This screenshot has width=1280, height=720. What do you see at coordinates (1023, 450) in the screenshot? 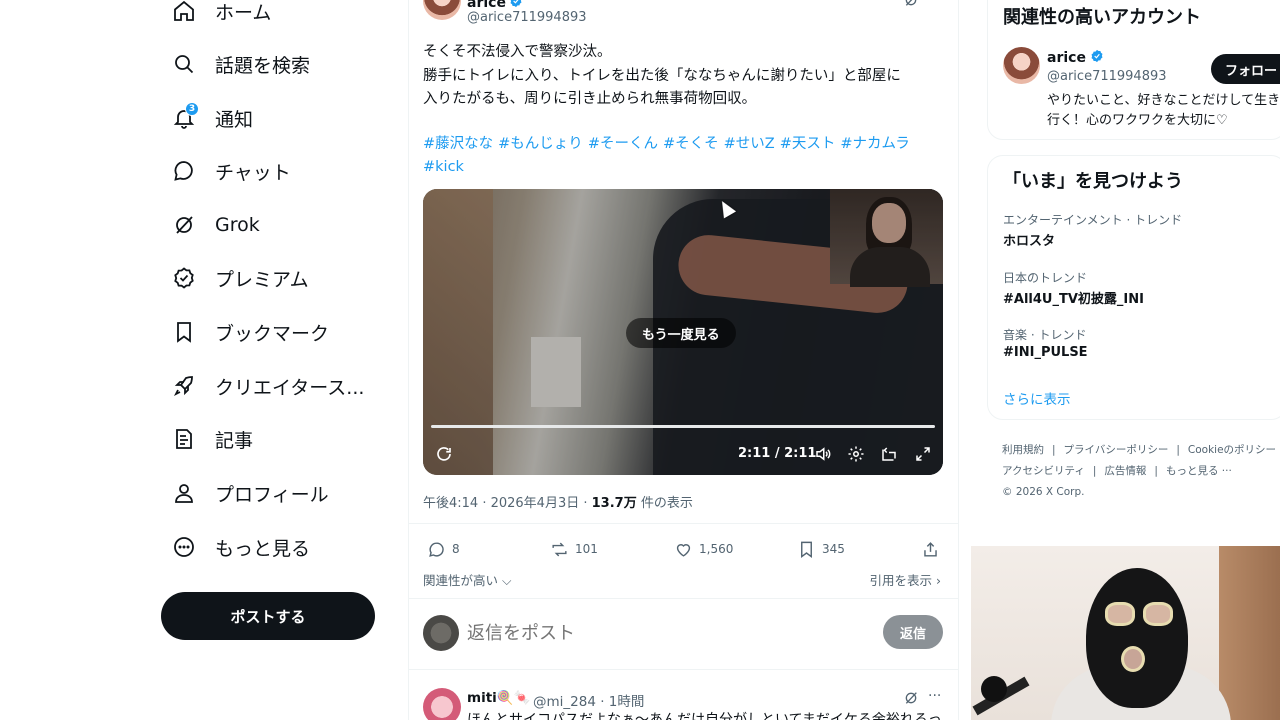
I see `footer-link: 利用規約` at bounding box center [1023, 450].